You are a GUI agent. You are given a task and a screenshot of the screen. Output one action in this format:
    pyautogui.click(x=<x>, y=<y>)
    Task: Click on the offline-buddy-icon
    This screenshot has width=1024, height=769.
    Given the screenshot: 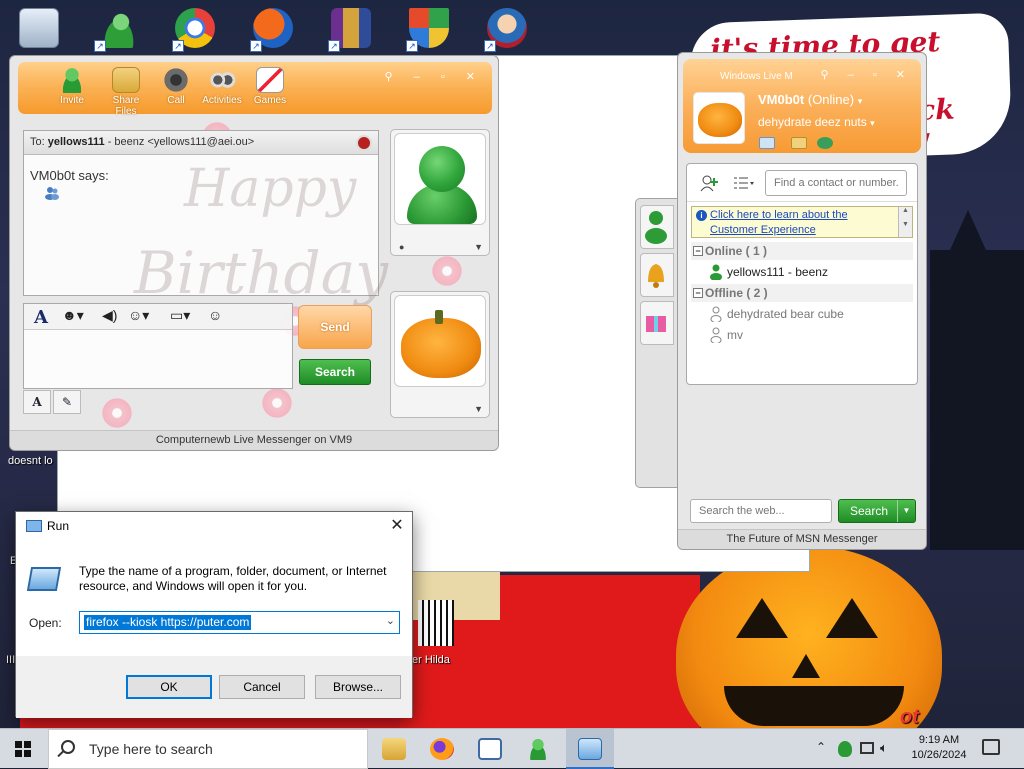 What is the action you would take?
    pyautogui.click(x=716, y=314)
    